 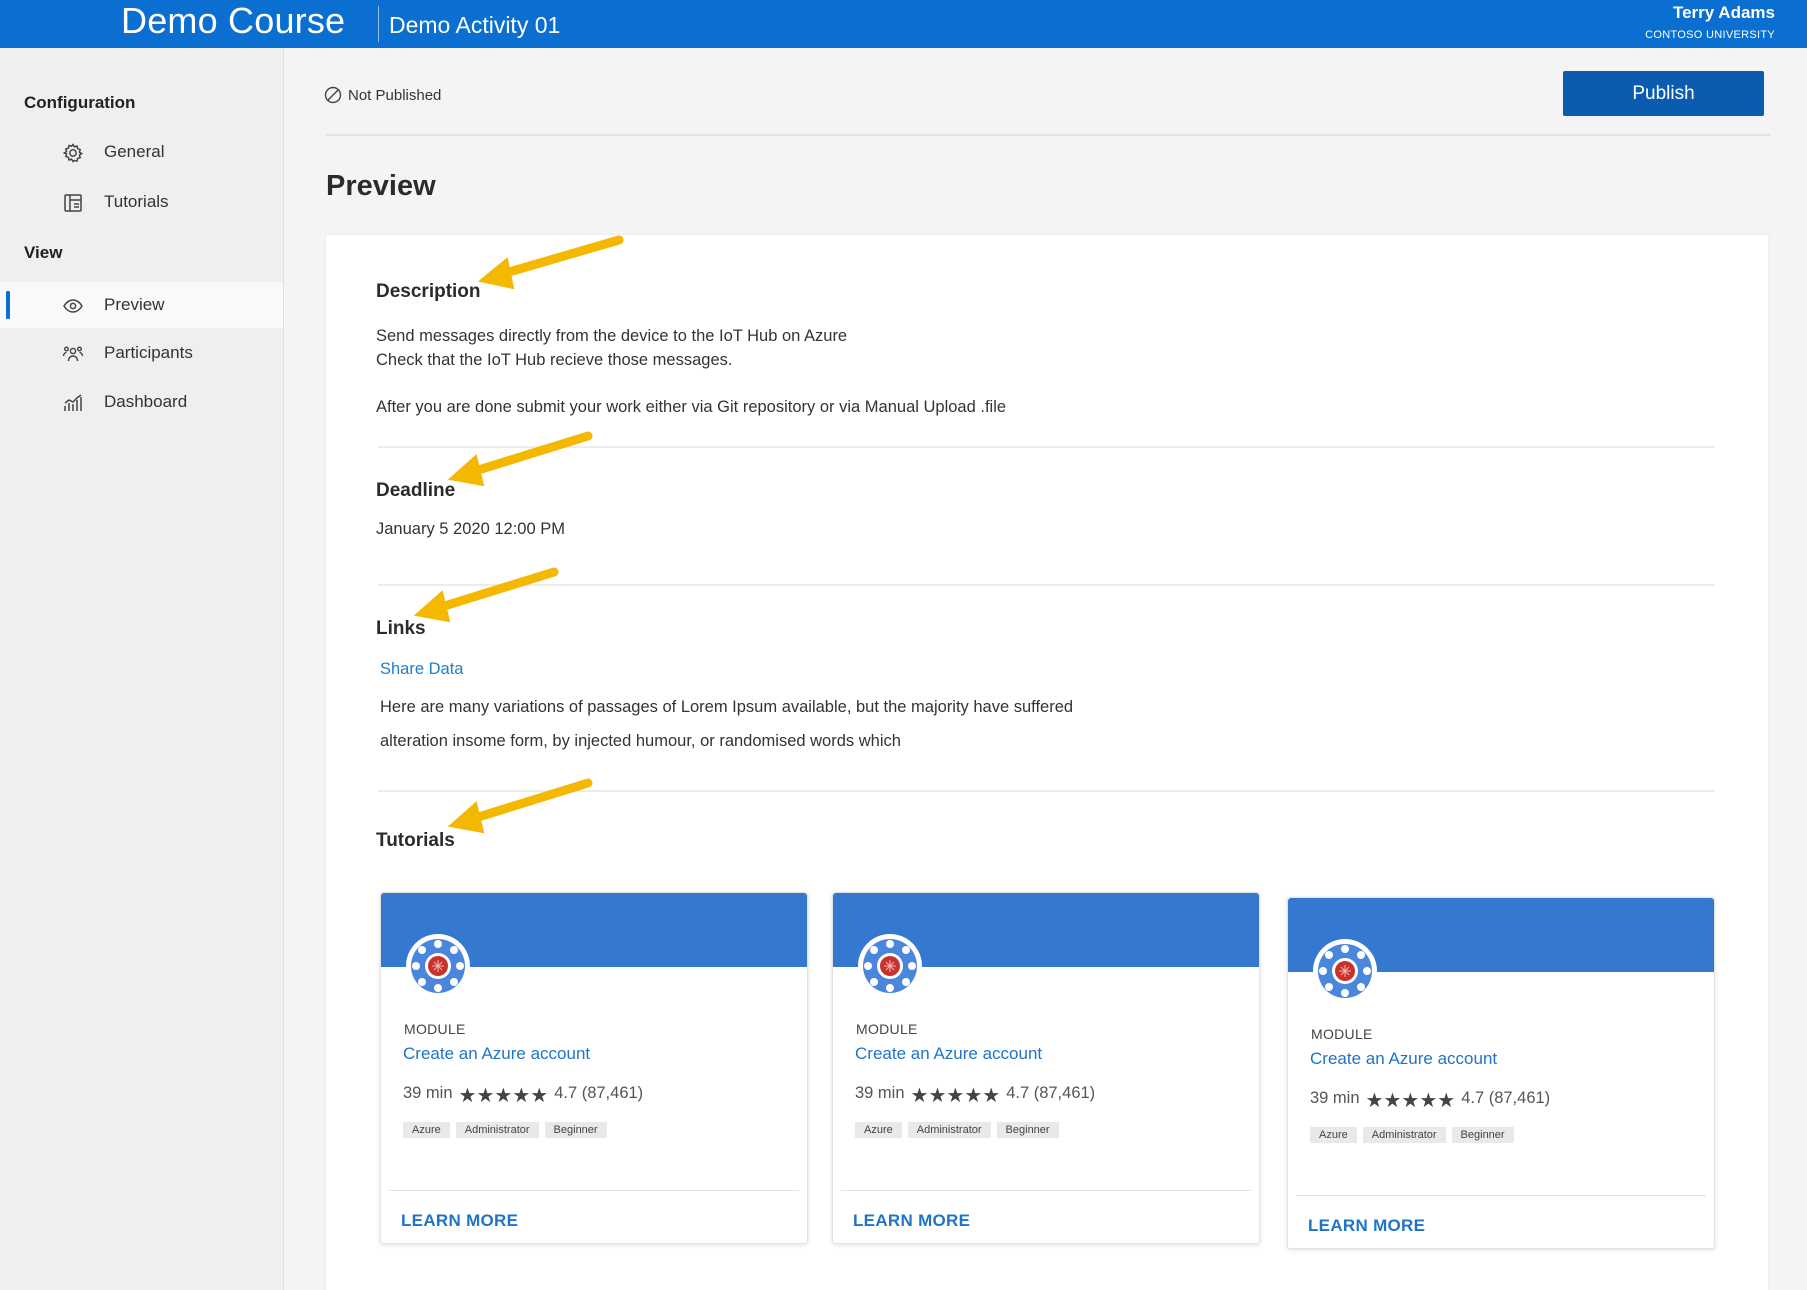 What do you see at coordinates (395, 95) in the screenshot?
I see `status-label: Not Published` at bounding box center [395, 95].